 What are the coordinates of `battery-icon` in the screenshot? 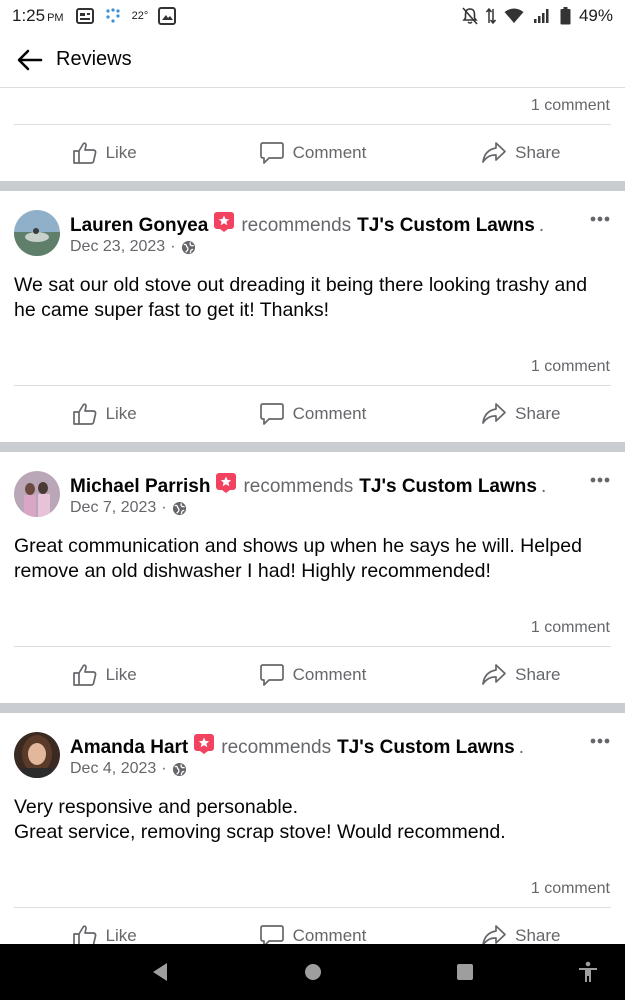 It's located at (565, 16).